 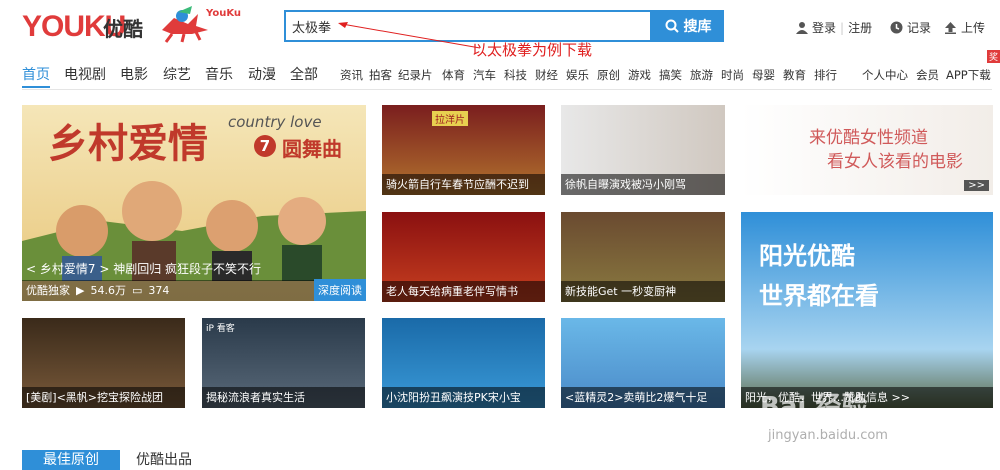 What do you see at coordinates (144, 269) in the screenshot?
I see `hero-caption: < 乡村爱情7 > 神剧回归 疯狂段子不笑不行` at bounding box center [144, 269].